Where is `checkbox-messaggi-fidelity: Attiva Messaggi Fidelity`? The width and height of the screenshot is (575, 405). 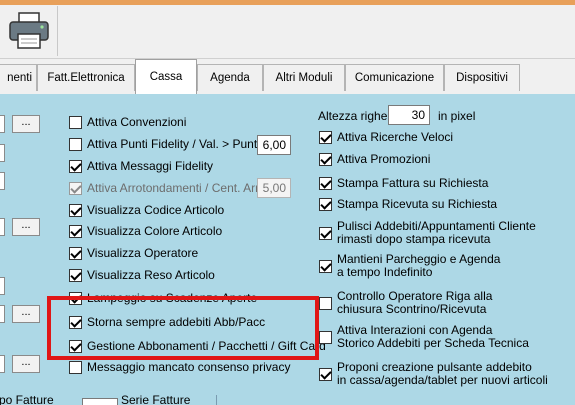 checkbox-messaggi-fidelity: Attiva Messaggi Fidelity is located at coordinates (141, 166).